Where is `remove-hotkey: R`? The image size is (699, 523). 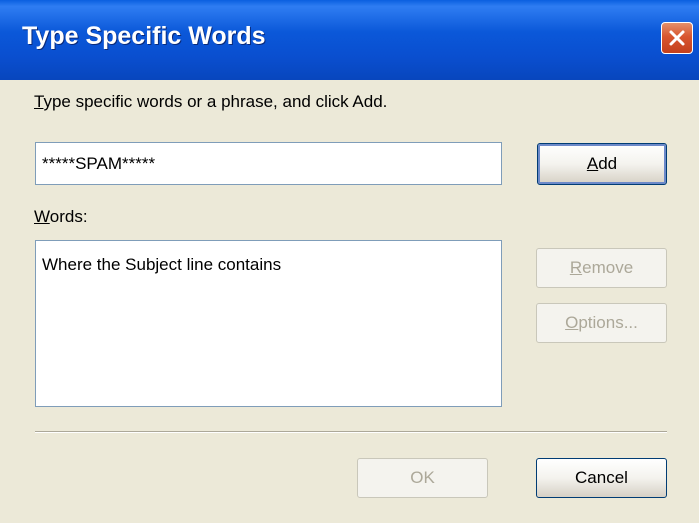
remove-hotkey: R is located at coordinates (576, 267).